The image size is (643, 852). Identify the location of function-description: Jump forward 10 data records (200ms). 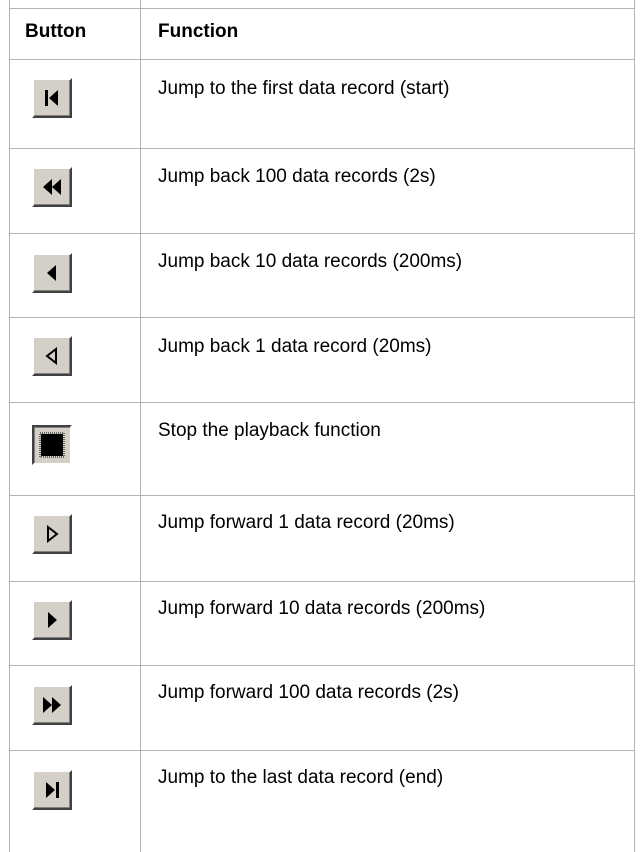
(322, 608).